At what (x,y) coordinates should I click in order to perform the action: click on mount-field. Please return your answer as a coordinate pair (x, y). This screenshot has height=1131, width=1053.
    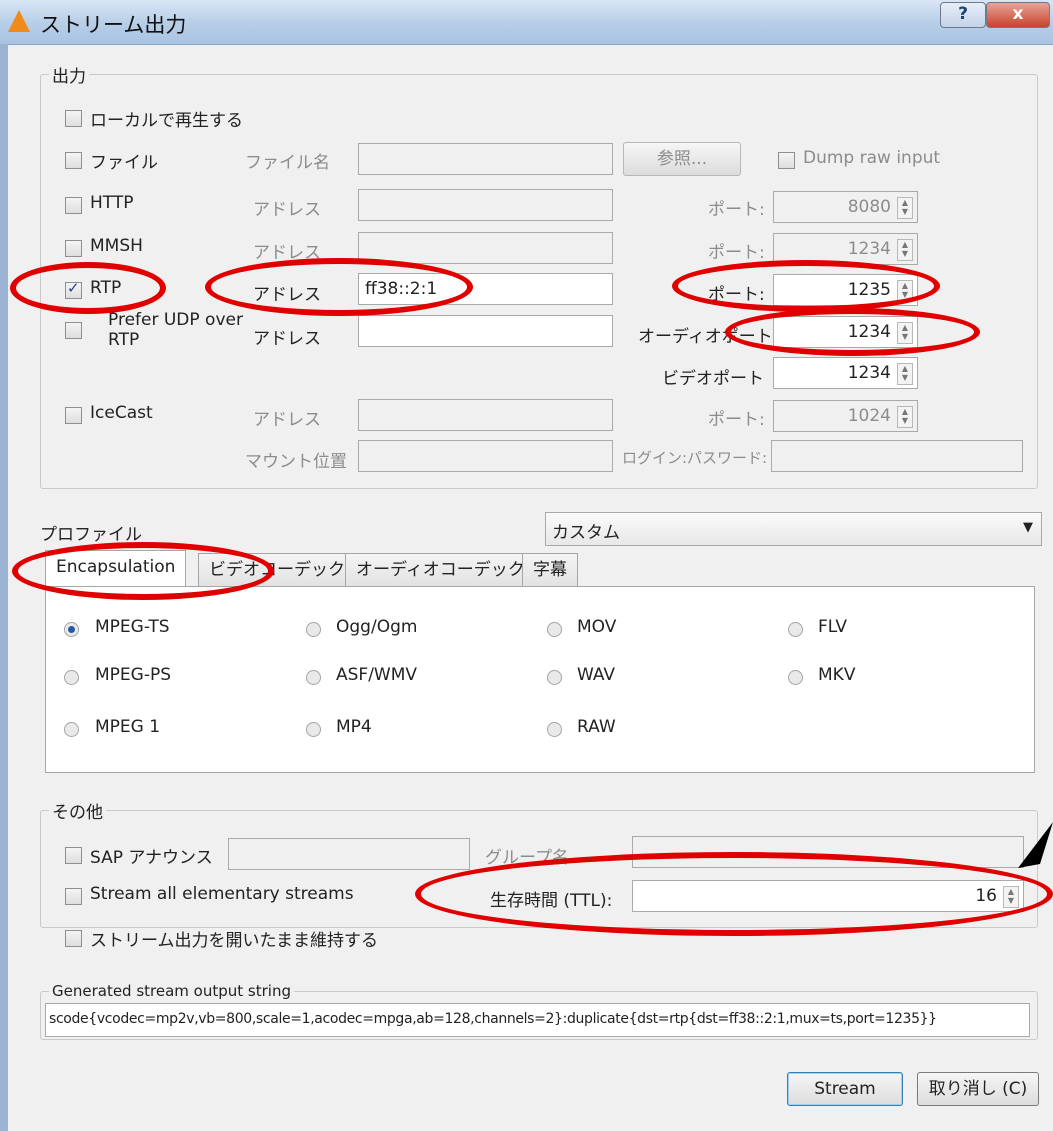
    Looking at the image, I should click on (485, 456).